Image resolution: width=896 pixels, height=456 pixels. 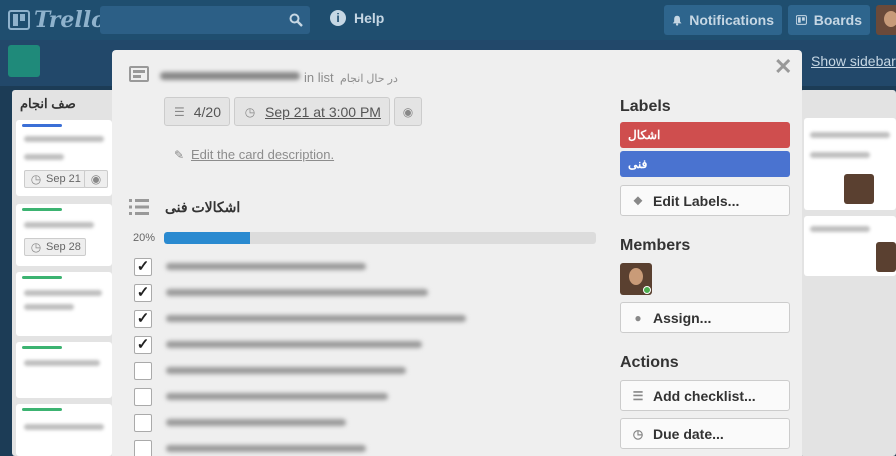 What do you see at coordinates (369, 18) in the screenshot?
I see `help-label: Help` at bounding box center [369, 18].